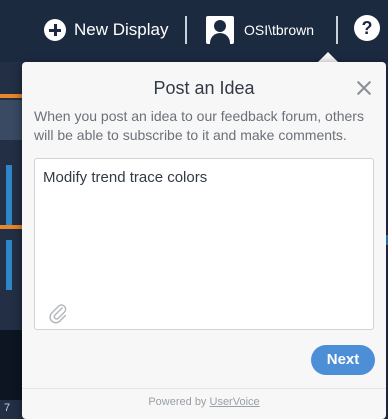 Image resolution: width=388 pixels, height=419 pixels. Describe the element at coordinates (367, 28) in the screenshot. I see `help-icon: ?` at that location.